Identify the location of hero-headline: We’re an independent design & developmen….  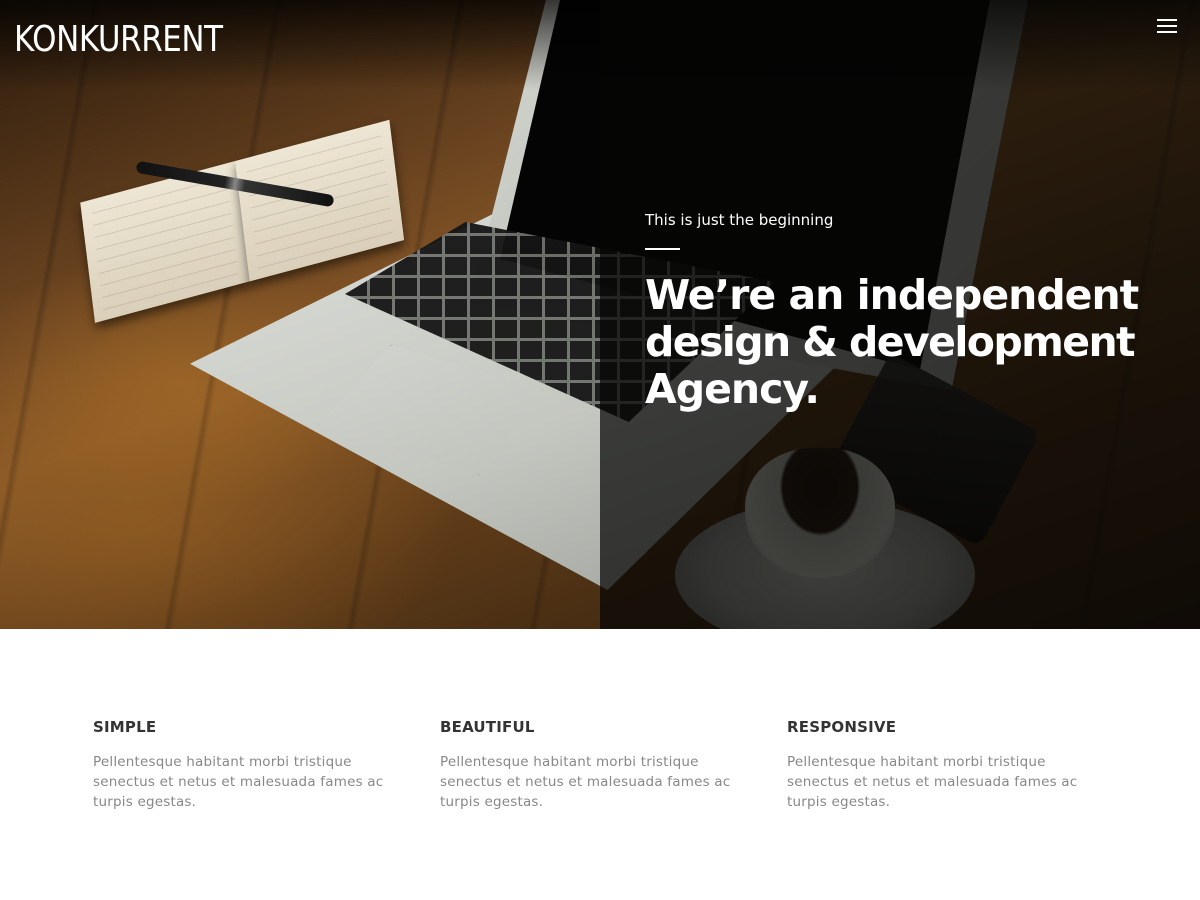
(905, 342).